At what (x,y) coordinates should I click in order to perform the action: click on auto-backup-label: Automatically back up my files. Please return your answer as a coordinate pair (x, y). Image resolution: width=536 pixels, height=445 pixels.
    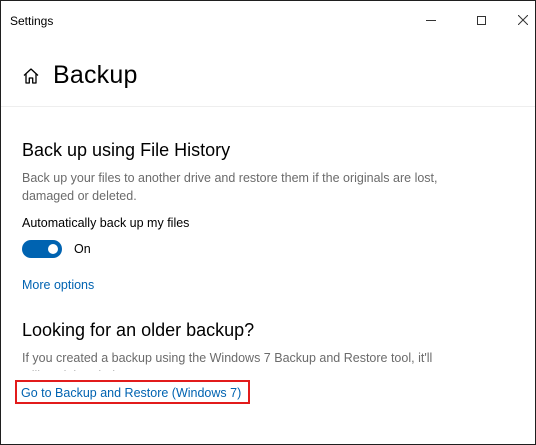
    Looking at the image, I should click on (106, 223).